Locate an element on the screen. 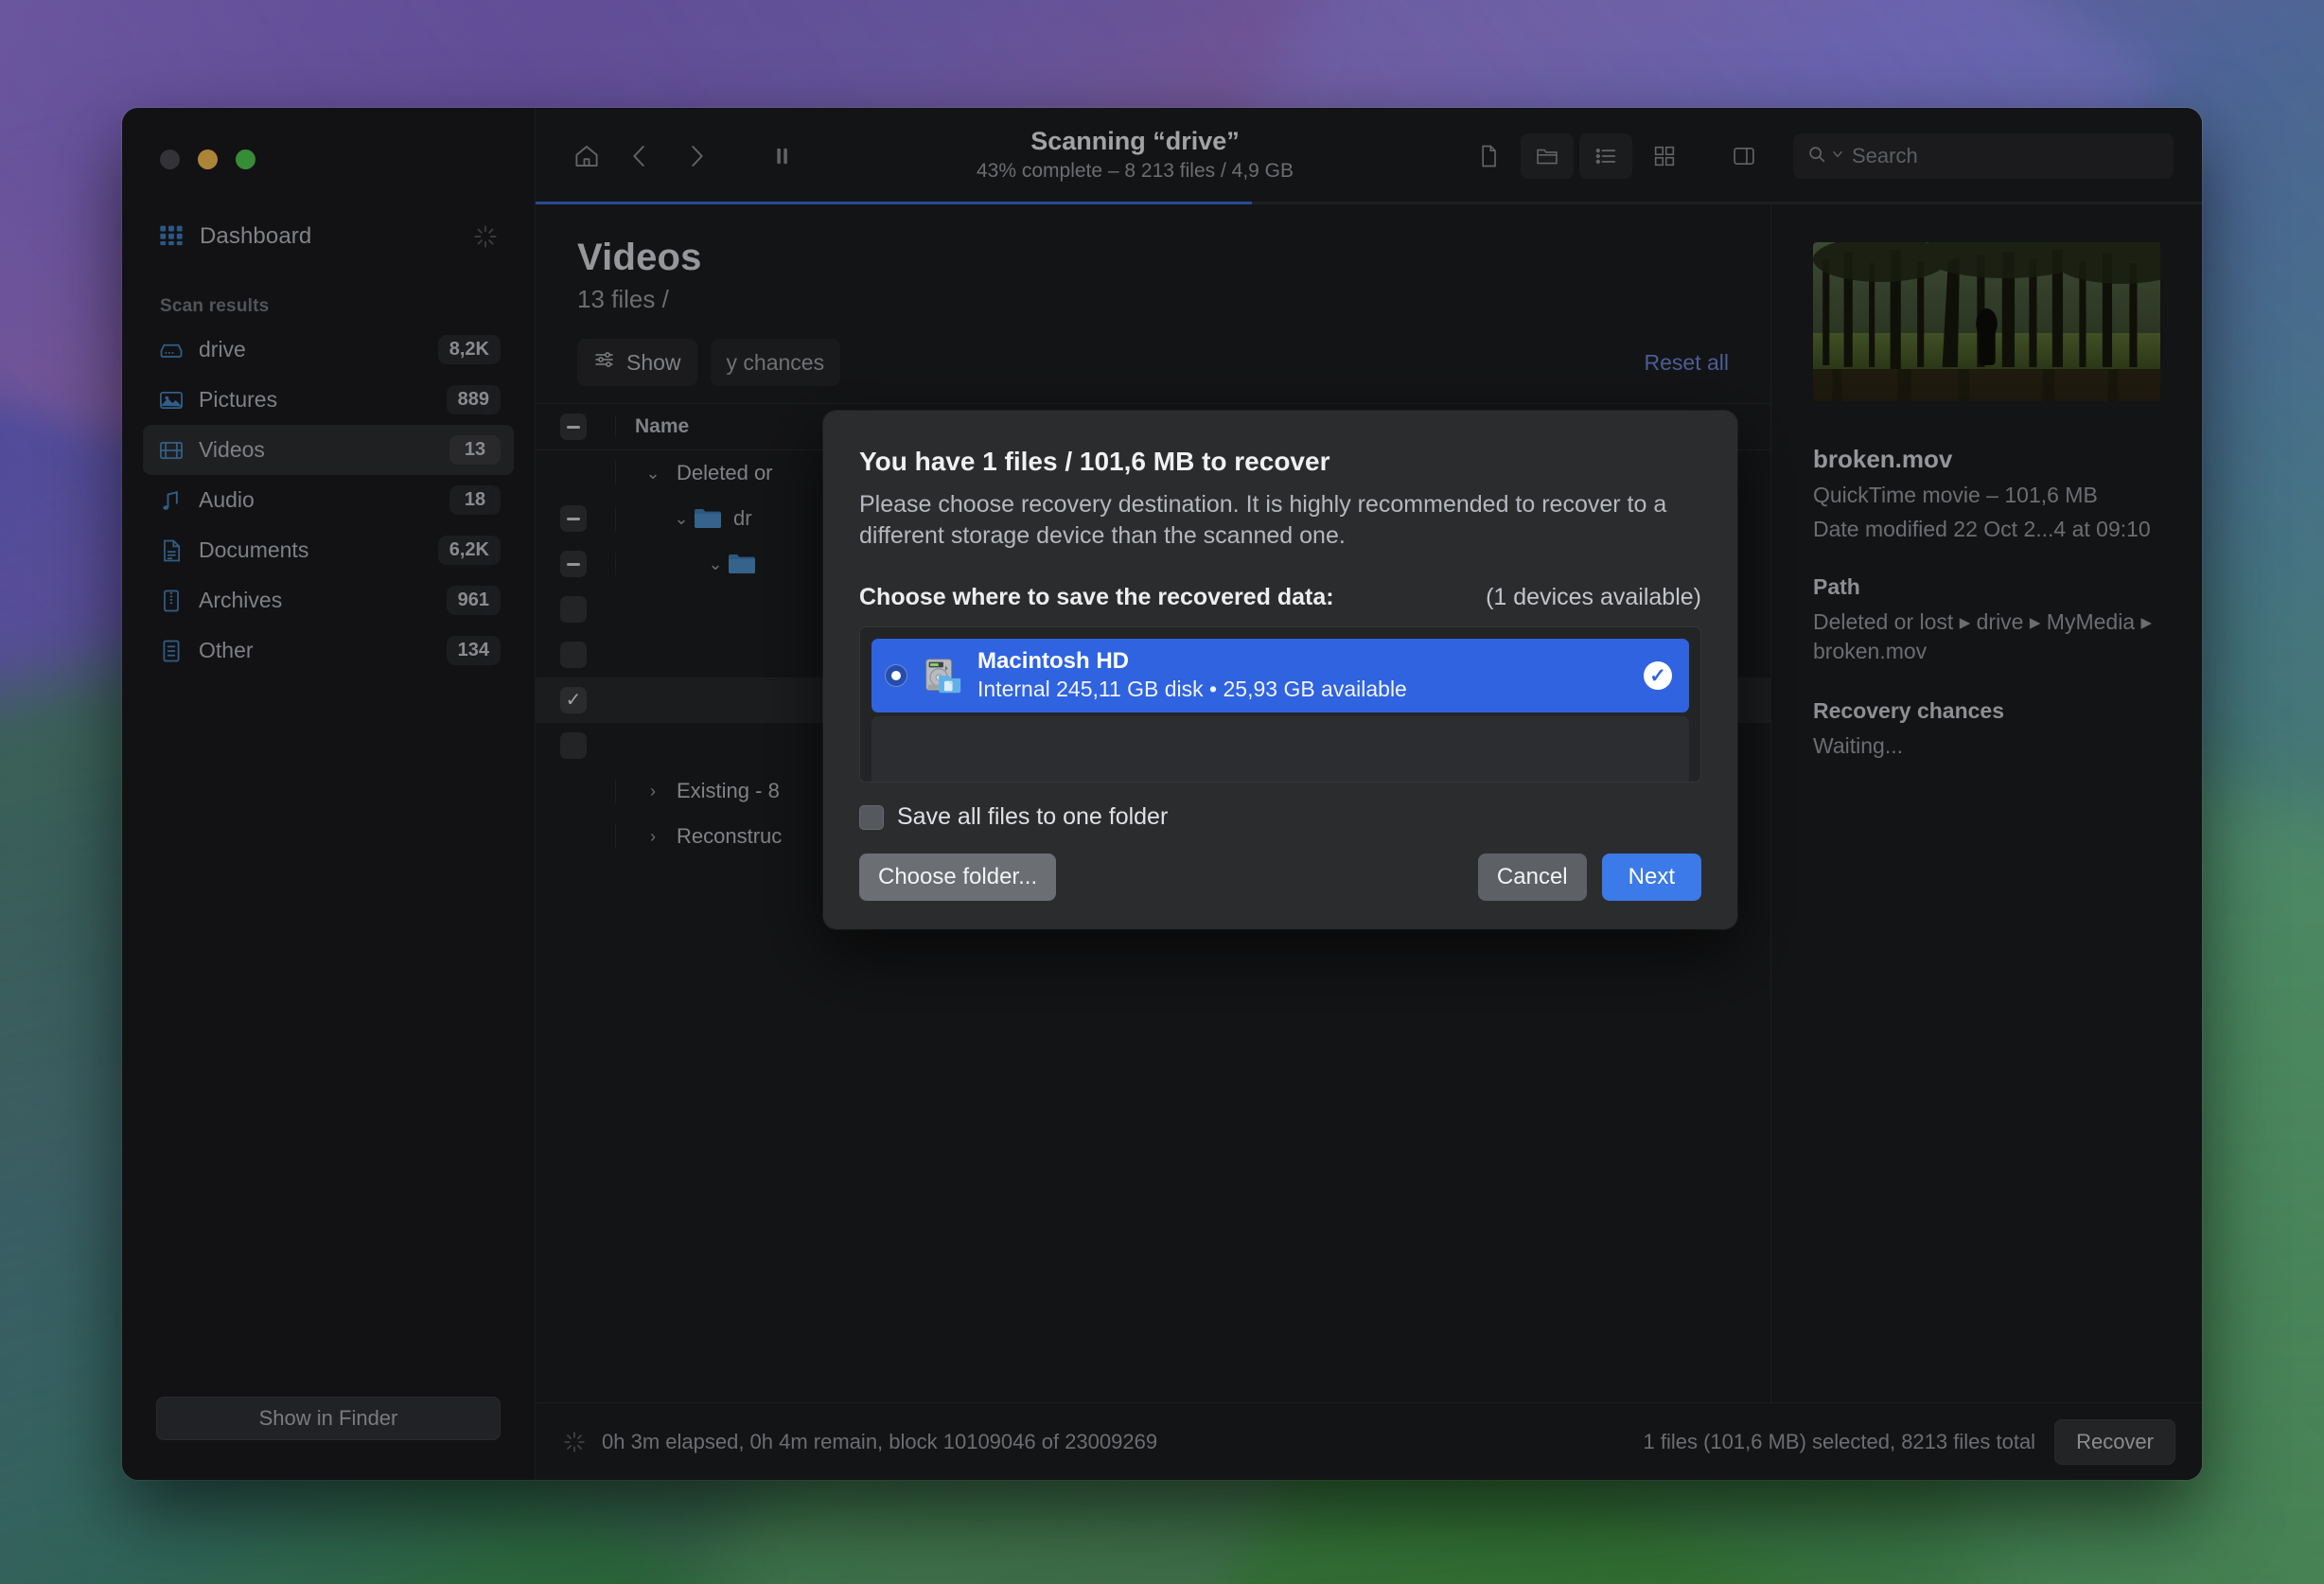 The image size is (2324, 1584). hard-disk-icon is located at coordinates (942, 676).